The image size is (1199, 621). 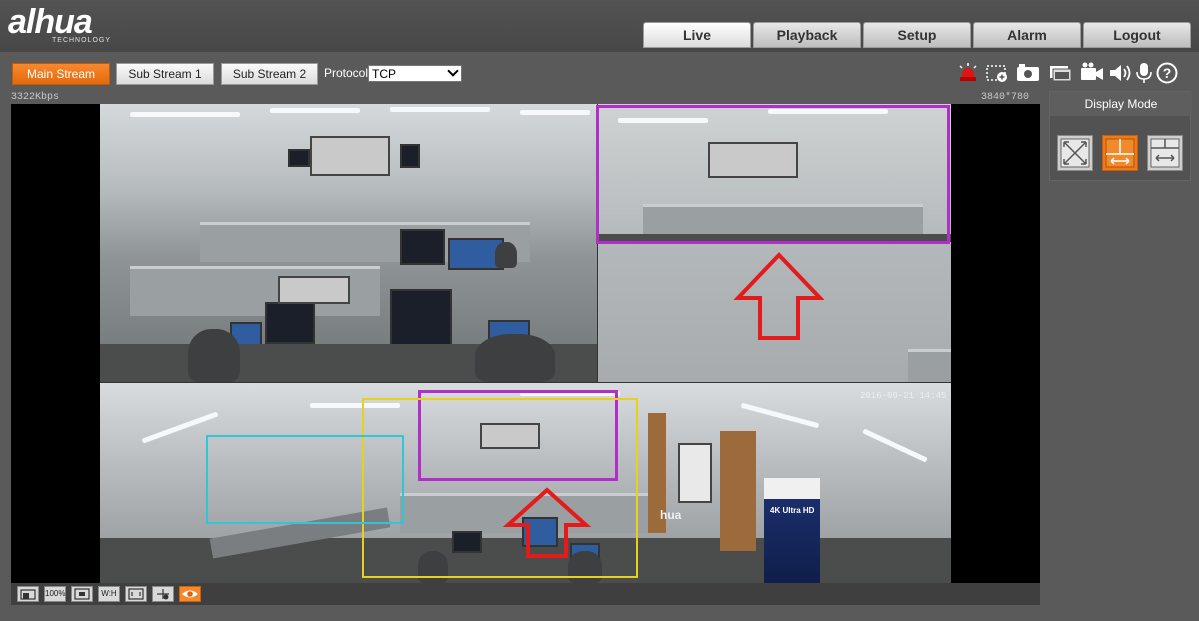 What do you see at coordinates (350, 156) in the screenshot?
I see `camera-display-wall` at bounding box center [350, 156].